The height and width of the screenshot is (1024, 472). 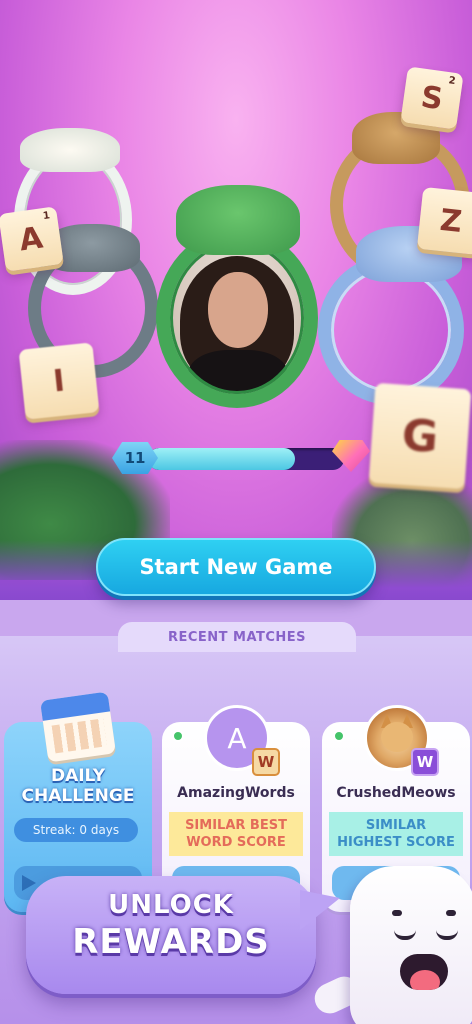 What do you see at coordinates (236, 825) in the screenshot?
I see `stat-line1: SIMILAR BEST` at bounding box center [236, 825].